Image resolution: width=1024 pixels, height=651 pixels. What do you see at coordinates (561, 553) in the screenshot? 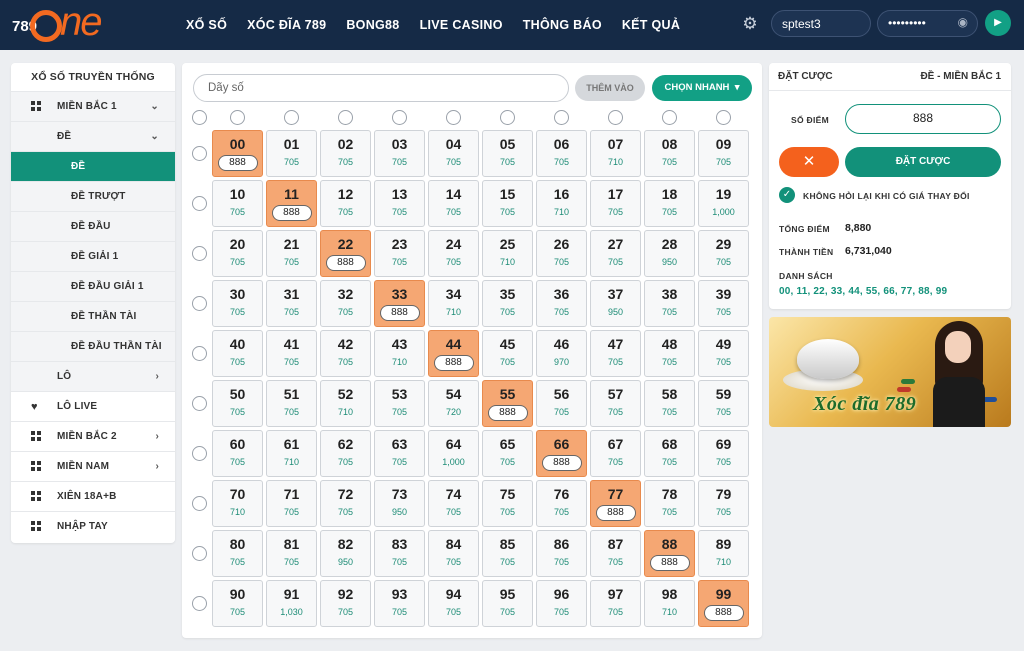
I see `number-cell: 86 705` at bounding box center [561, 553].